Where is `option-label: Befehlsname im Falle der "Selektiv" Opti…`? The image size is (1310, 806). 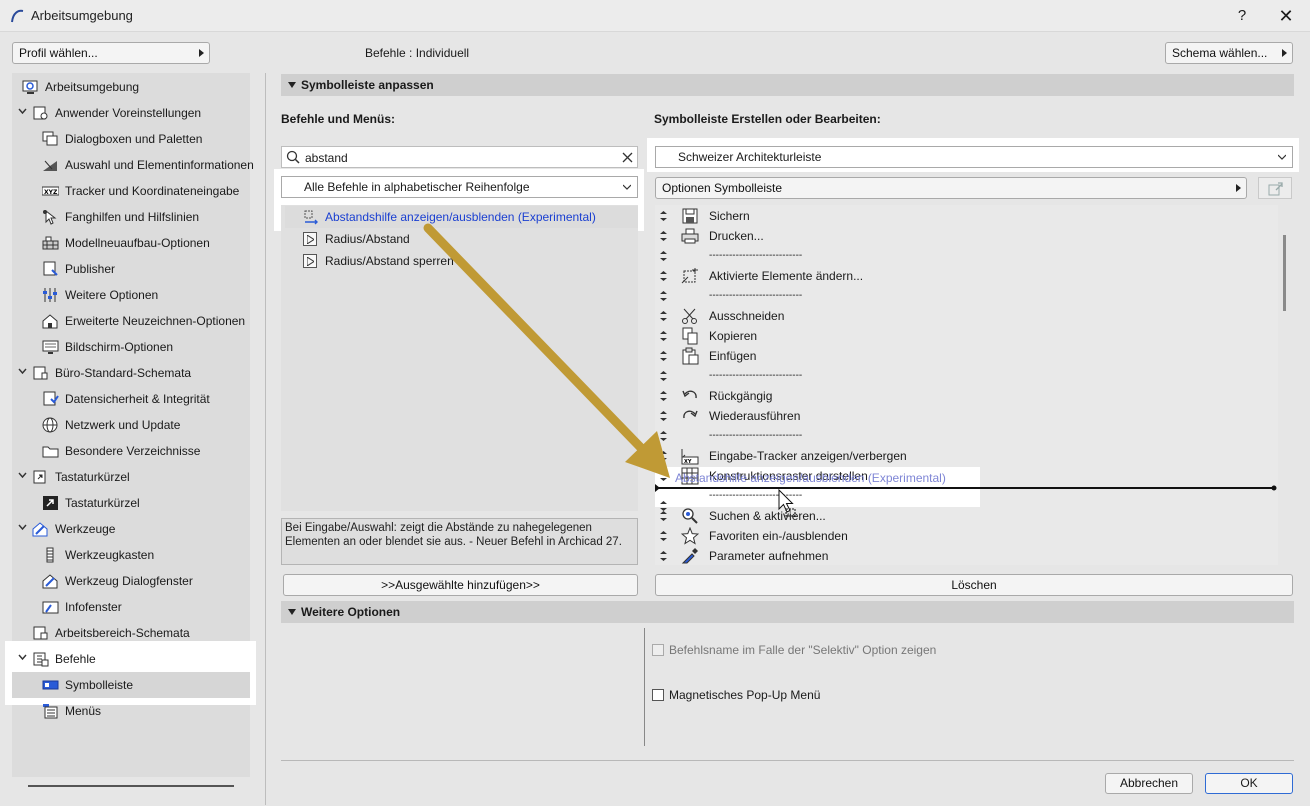 option-label: Befehlsname im Falle der "Selektiv" Opti… is located at coordinates (803, 650).